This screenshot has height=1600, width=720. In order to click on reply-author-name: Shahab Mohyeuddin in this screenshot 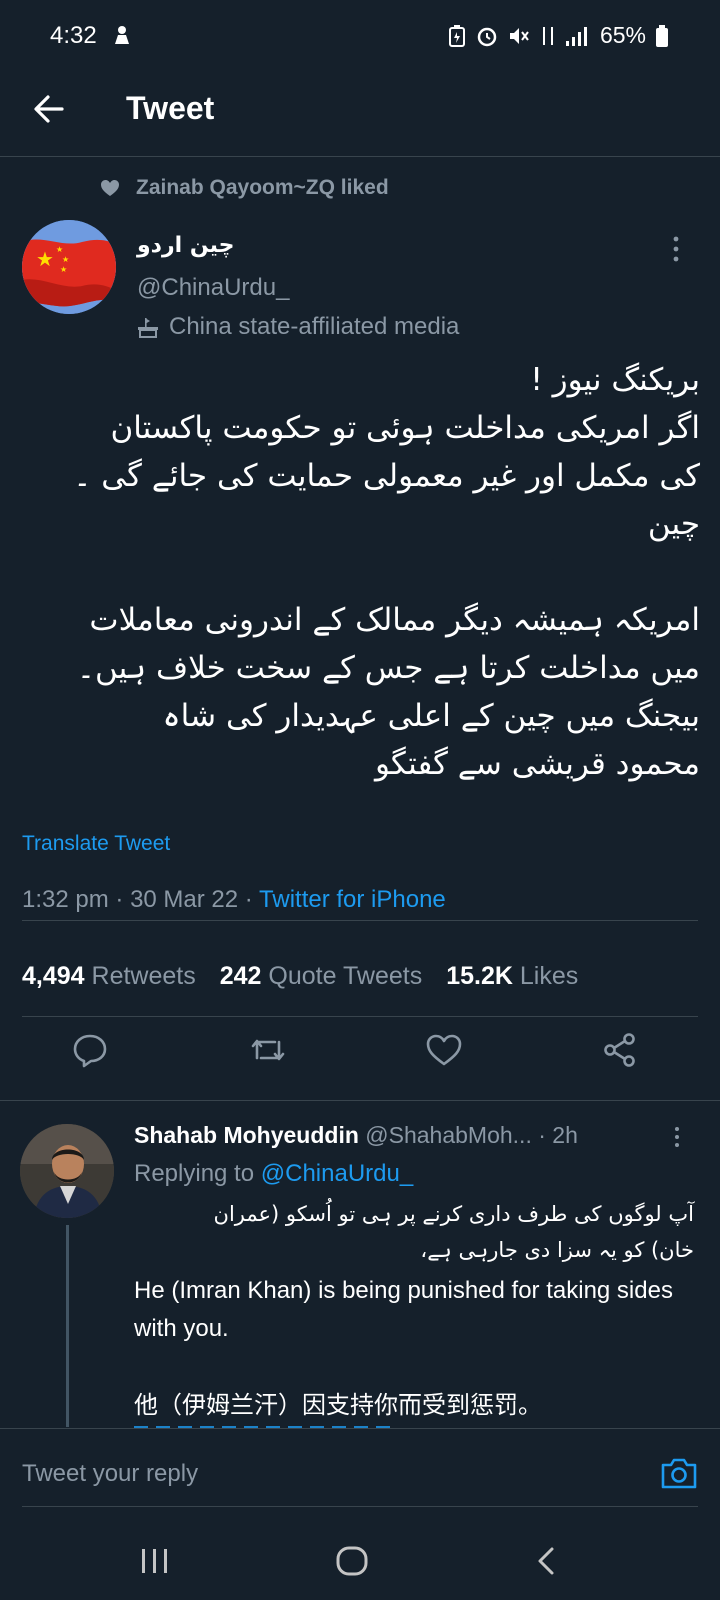, I will do `click(246, 1135)`.